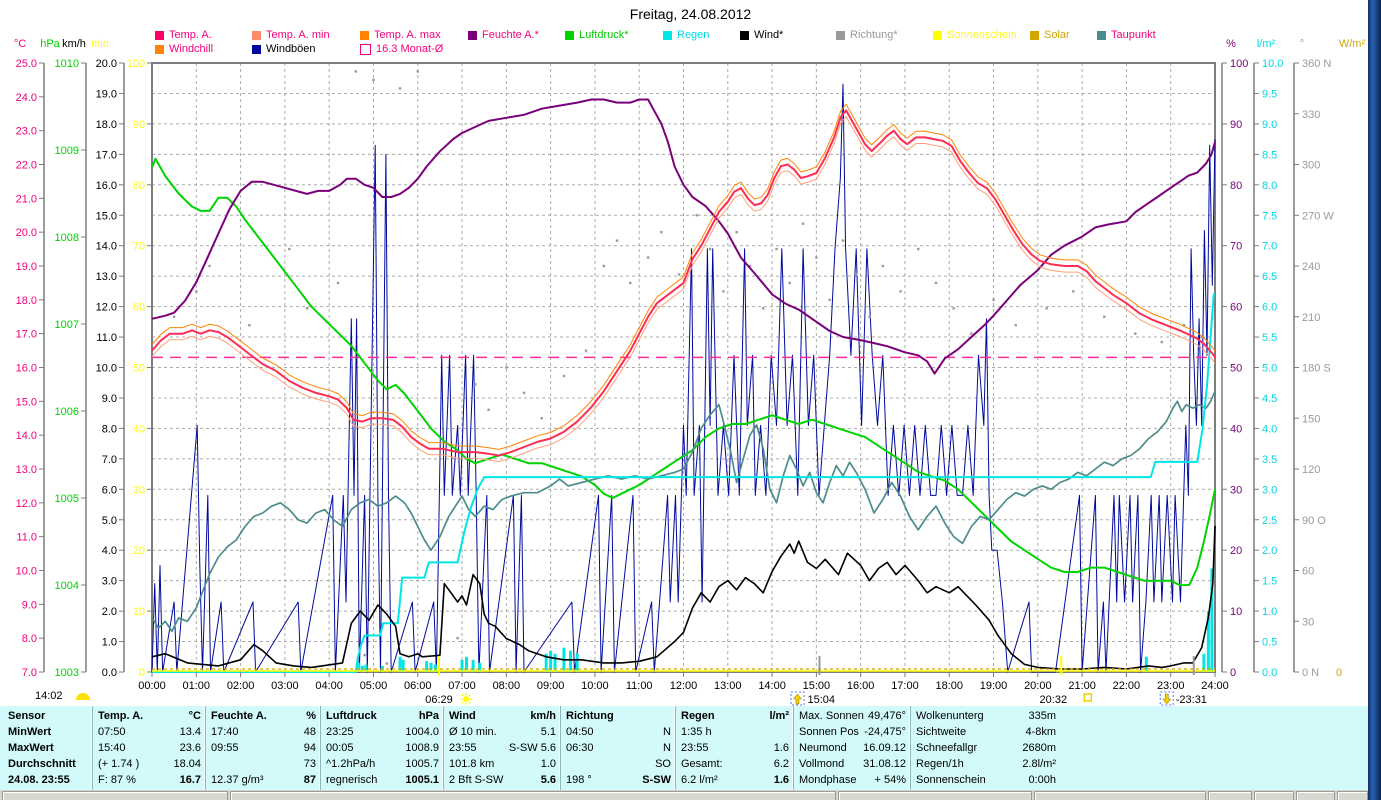  I want to click on svg-text: 150, so click(1311, 419).